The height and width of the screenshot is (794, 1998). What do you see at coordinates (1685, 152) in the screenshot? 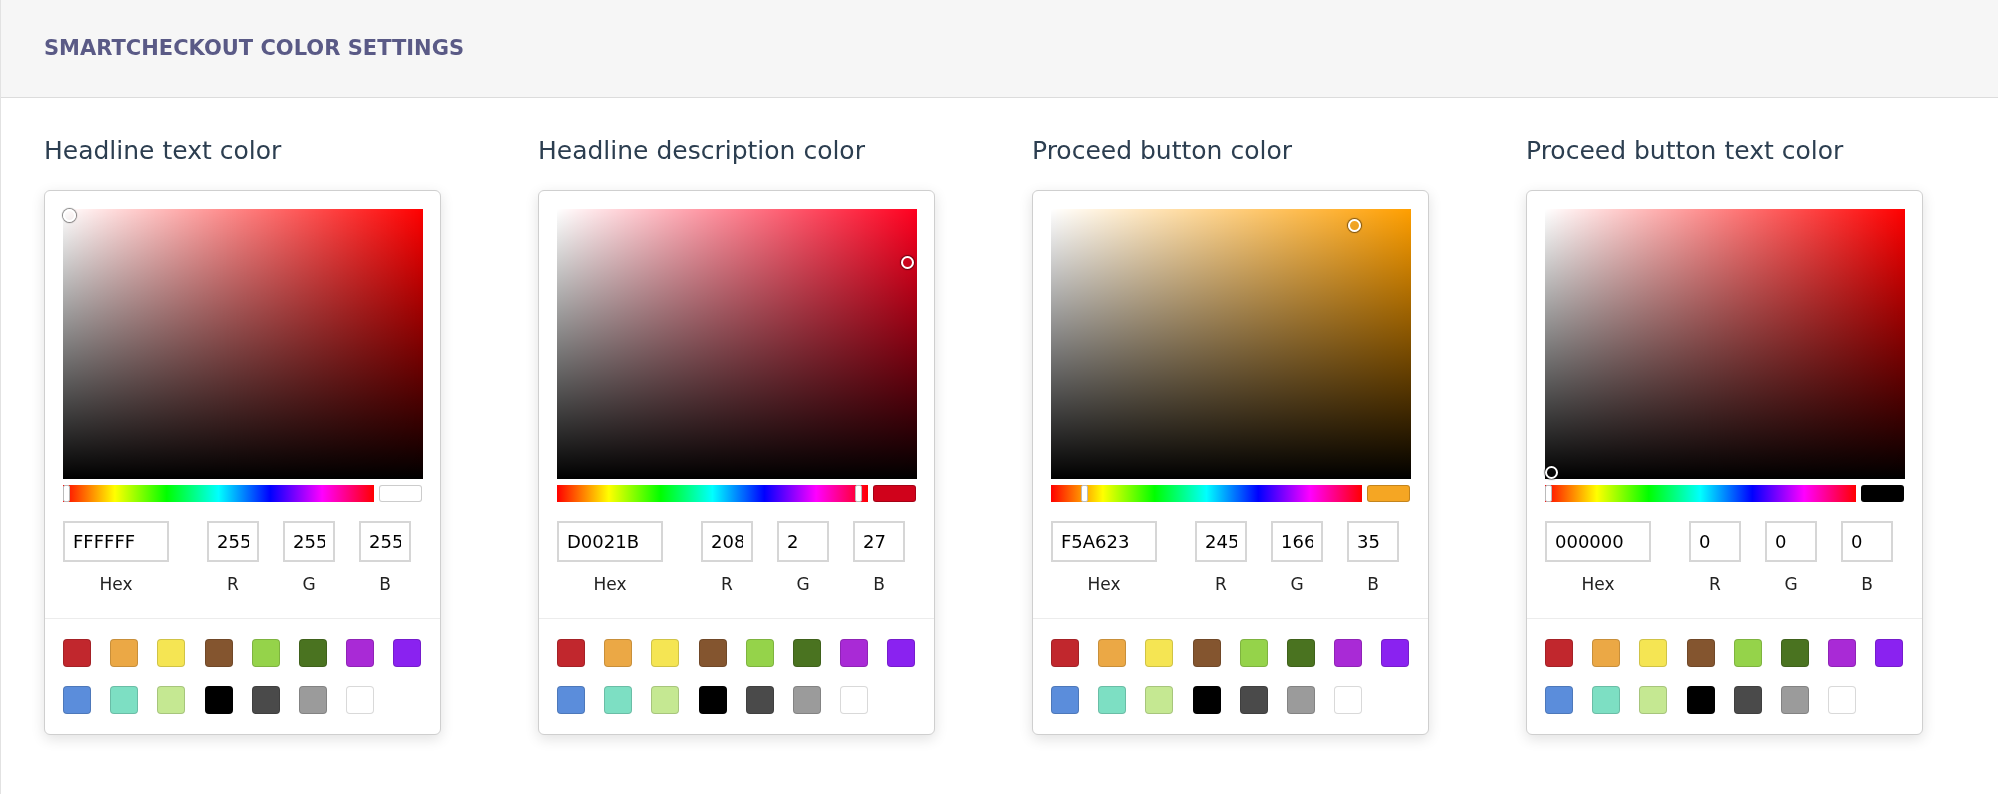
I see `picker-label: Proceed button text color` at bounding box center [1685, 152].